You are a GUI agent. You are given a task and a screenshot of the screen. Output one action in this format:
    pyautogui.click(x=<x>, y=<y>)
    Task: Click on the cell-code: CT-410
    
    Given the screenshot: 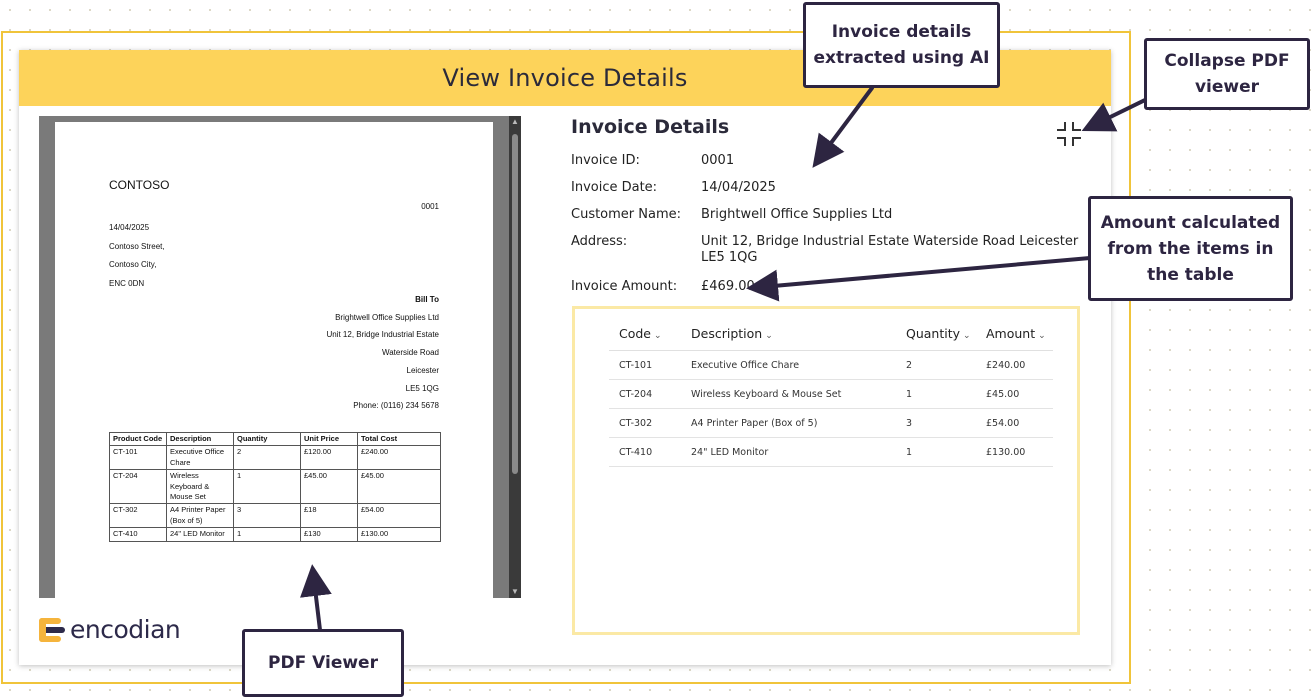 What is the action you would take?
    pyautogui.click(x=645, y=452)
    